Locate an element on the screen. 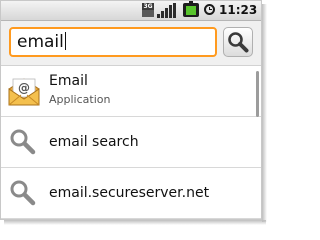 This screenshot has width=320, height=240. battery-icon is located at coordinates (191, 9).